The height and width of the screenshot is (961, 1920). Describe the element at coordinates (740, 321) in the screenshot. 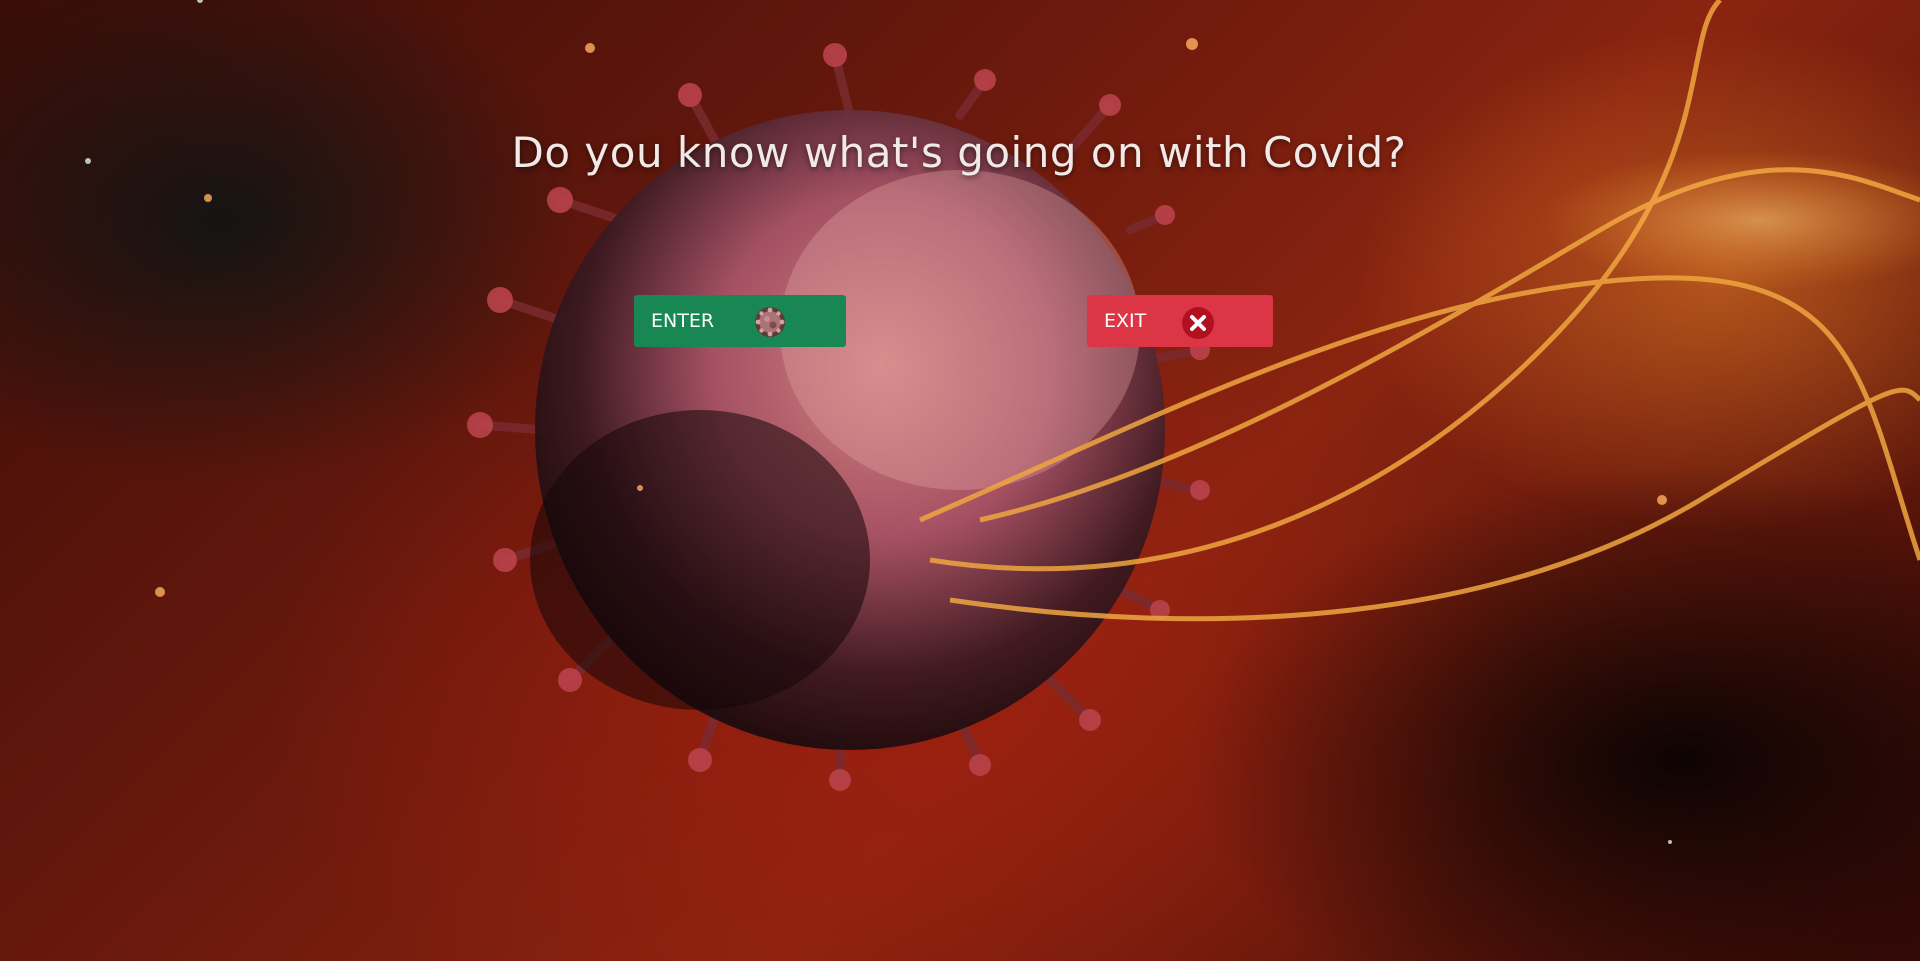

I see `enter-button: ENTER` at that location.